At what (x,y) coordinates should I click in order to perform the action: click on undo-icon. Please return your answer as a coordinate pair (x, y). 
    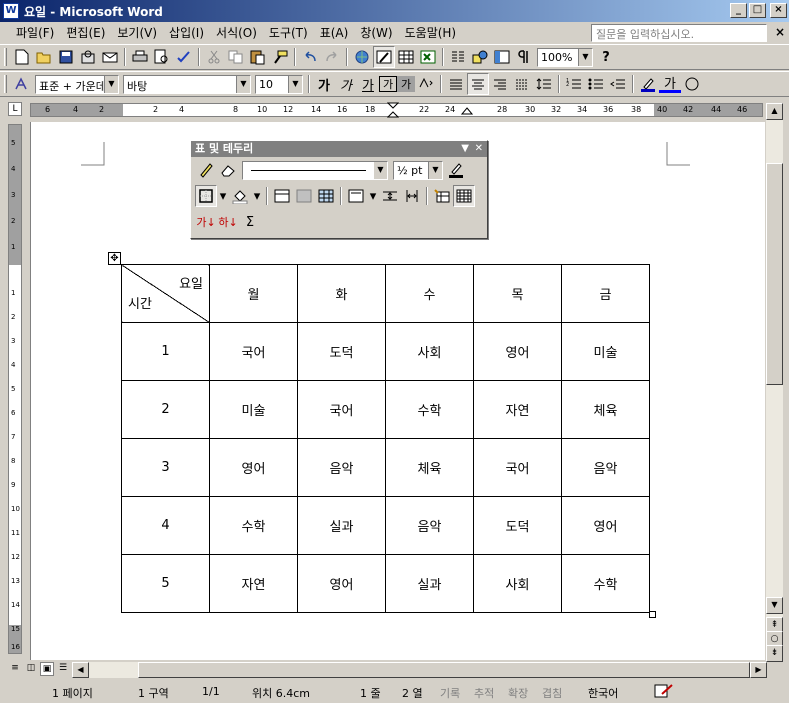
    Looking at the image, I should click on (310, 57).